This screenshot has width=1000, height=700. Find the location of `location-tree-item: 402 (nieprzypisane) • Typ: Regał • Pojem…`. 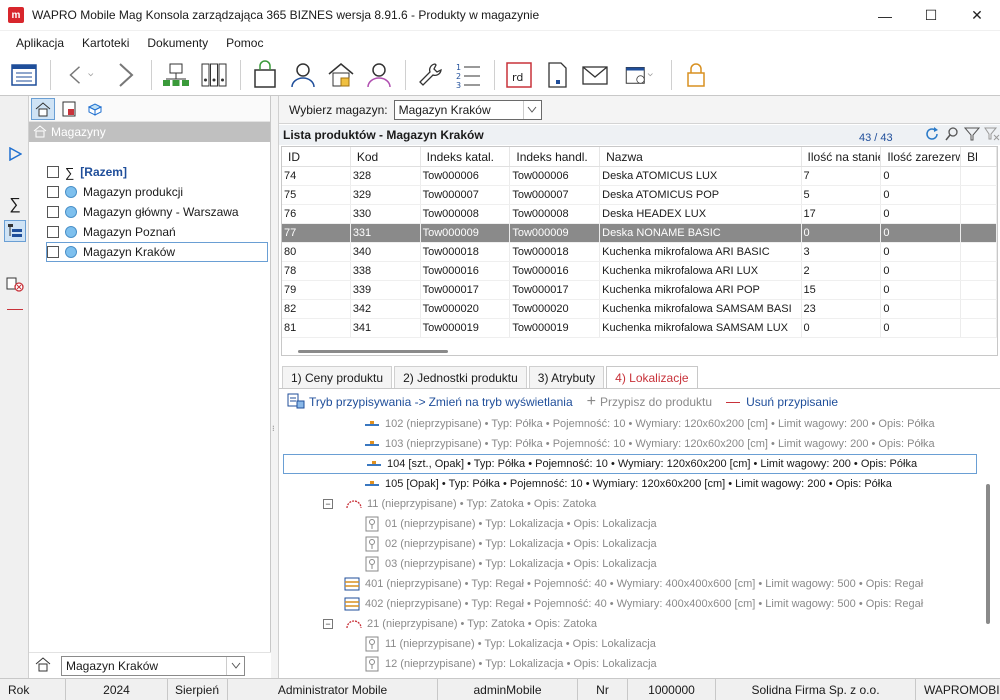

location-tree-item: 402 (nieprzypisane) • Typ: Regał • Pojem… is located at coordinates (633, 604).